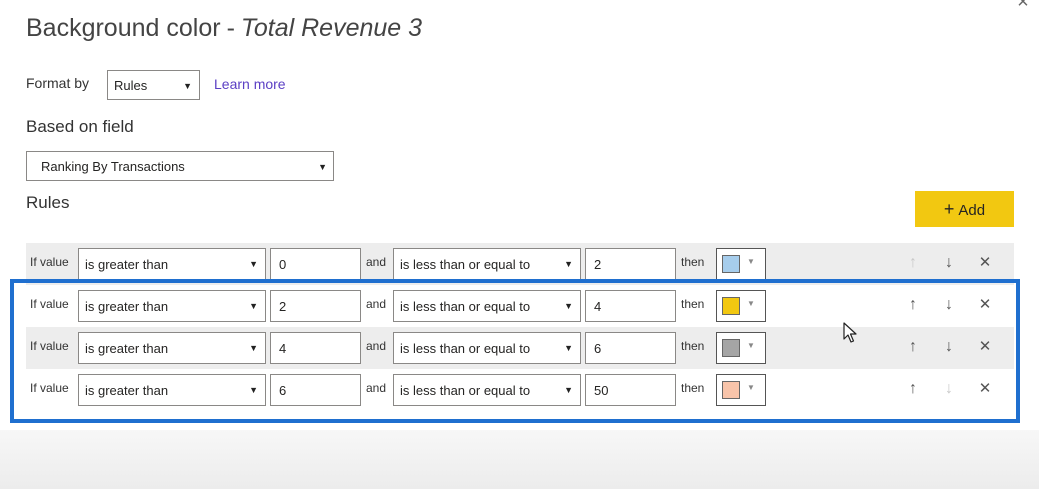 This screenshot has height=489, width=1039. I want to click on rule-value2-input: 4, so click(630, 306).